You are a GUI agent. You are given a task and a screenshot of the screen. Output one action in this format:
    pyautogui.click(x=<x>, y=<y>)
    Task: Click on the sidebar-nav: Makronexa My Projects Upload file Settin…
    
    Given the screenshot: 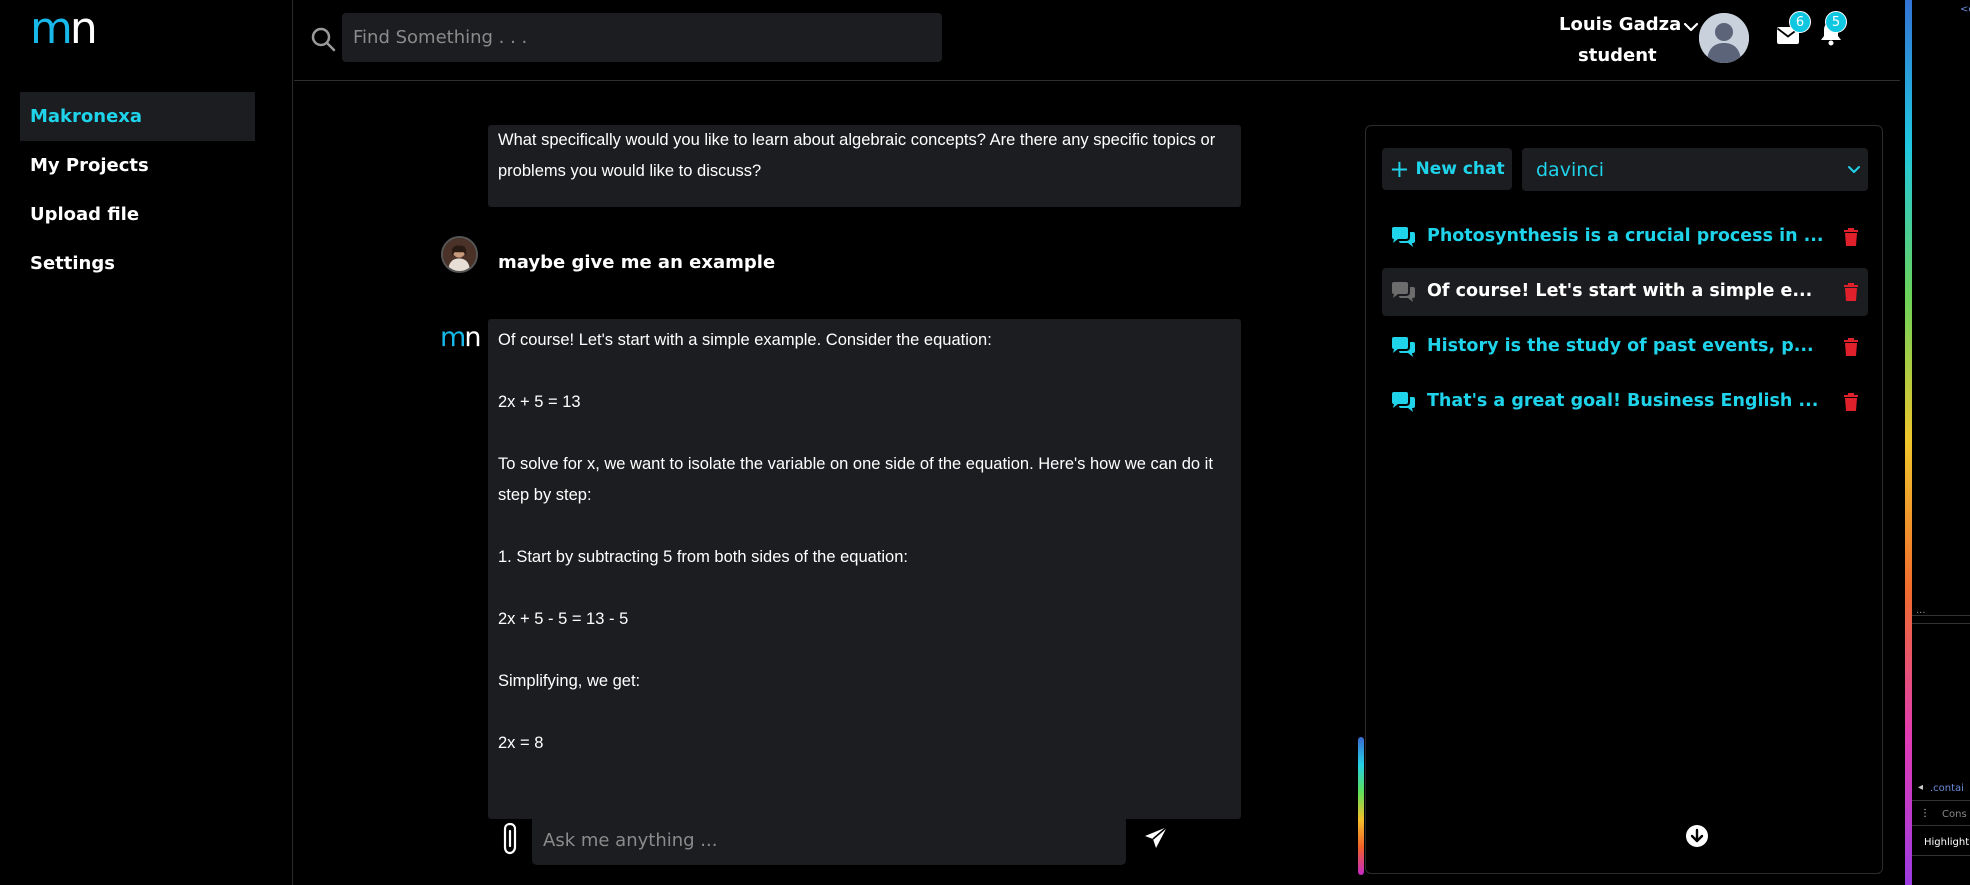 What is the action you would take?
    pyautogui.click(x=137, y=190)
    